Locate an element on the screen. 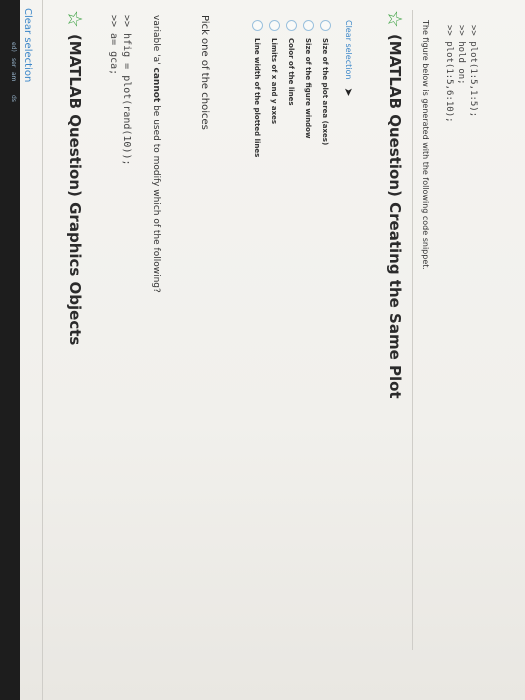  pick-label: Pick one of the choices is located at coordinates (204, 72).